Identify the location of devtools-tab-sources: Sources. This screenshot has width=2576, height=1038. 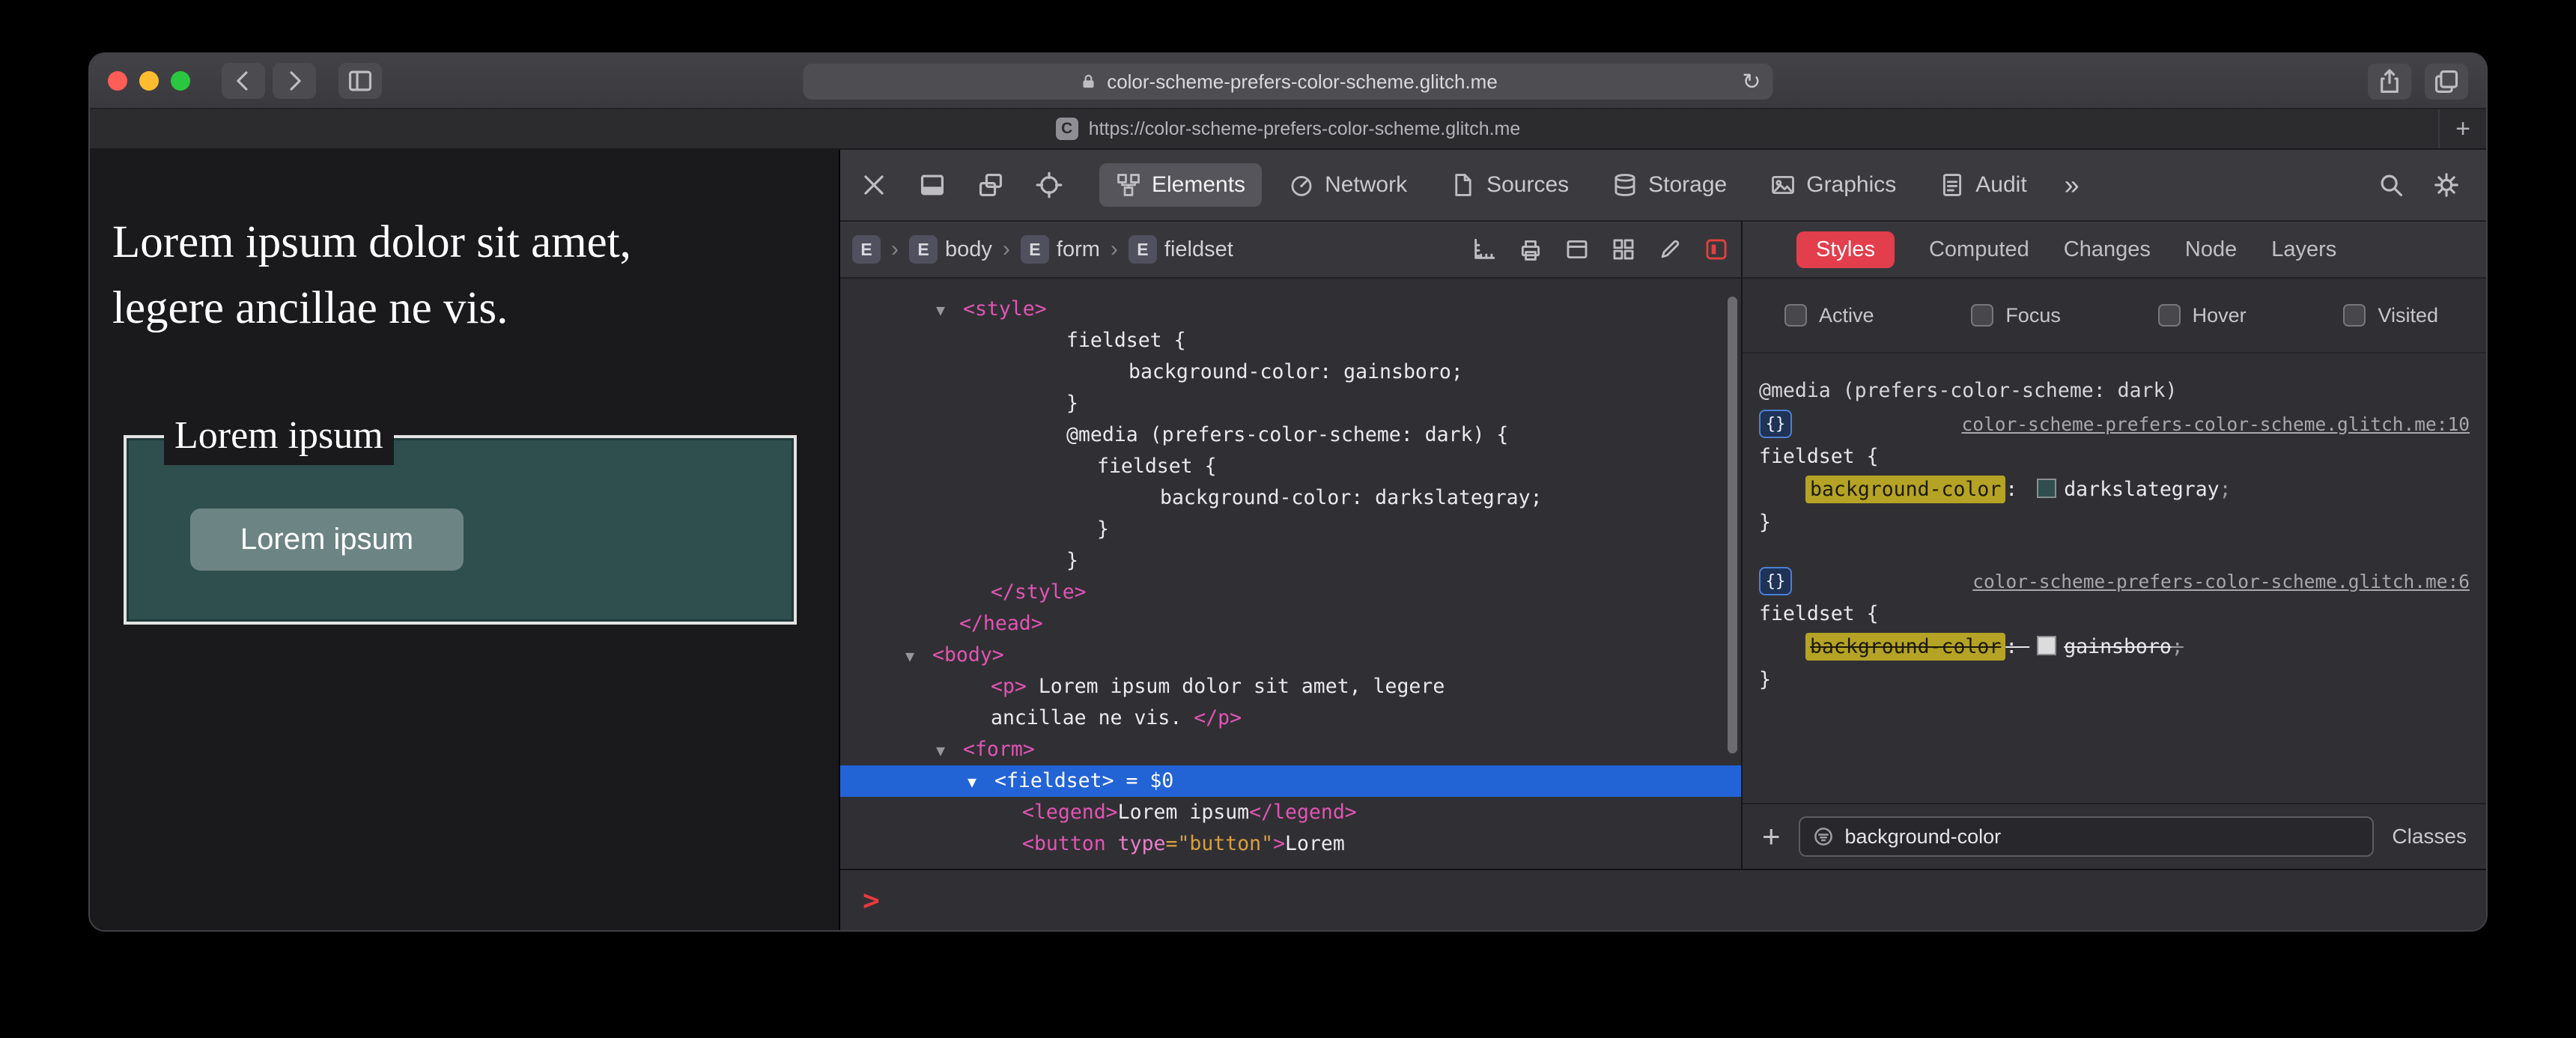
(1509, 185).